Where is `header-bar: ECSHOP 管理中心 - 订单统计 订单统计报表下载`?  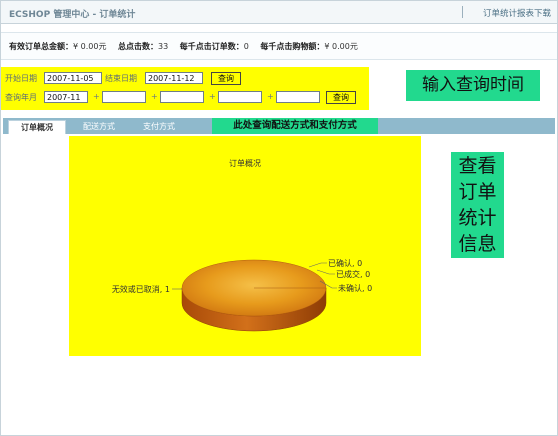
header-bar: ECSHOP 管理中心 - 订单统计 订单统计报表下载 is located at coordinates (279, 12).